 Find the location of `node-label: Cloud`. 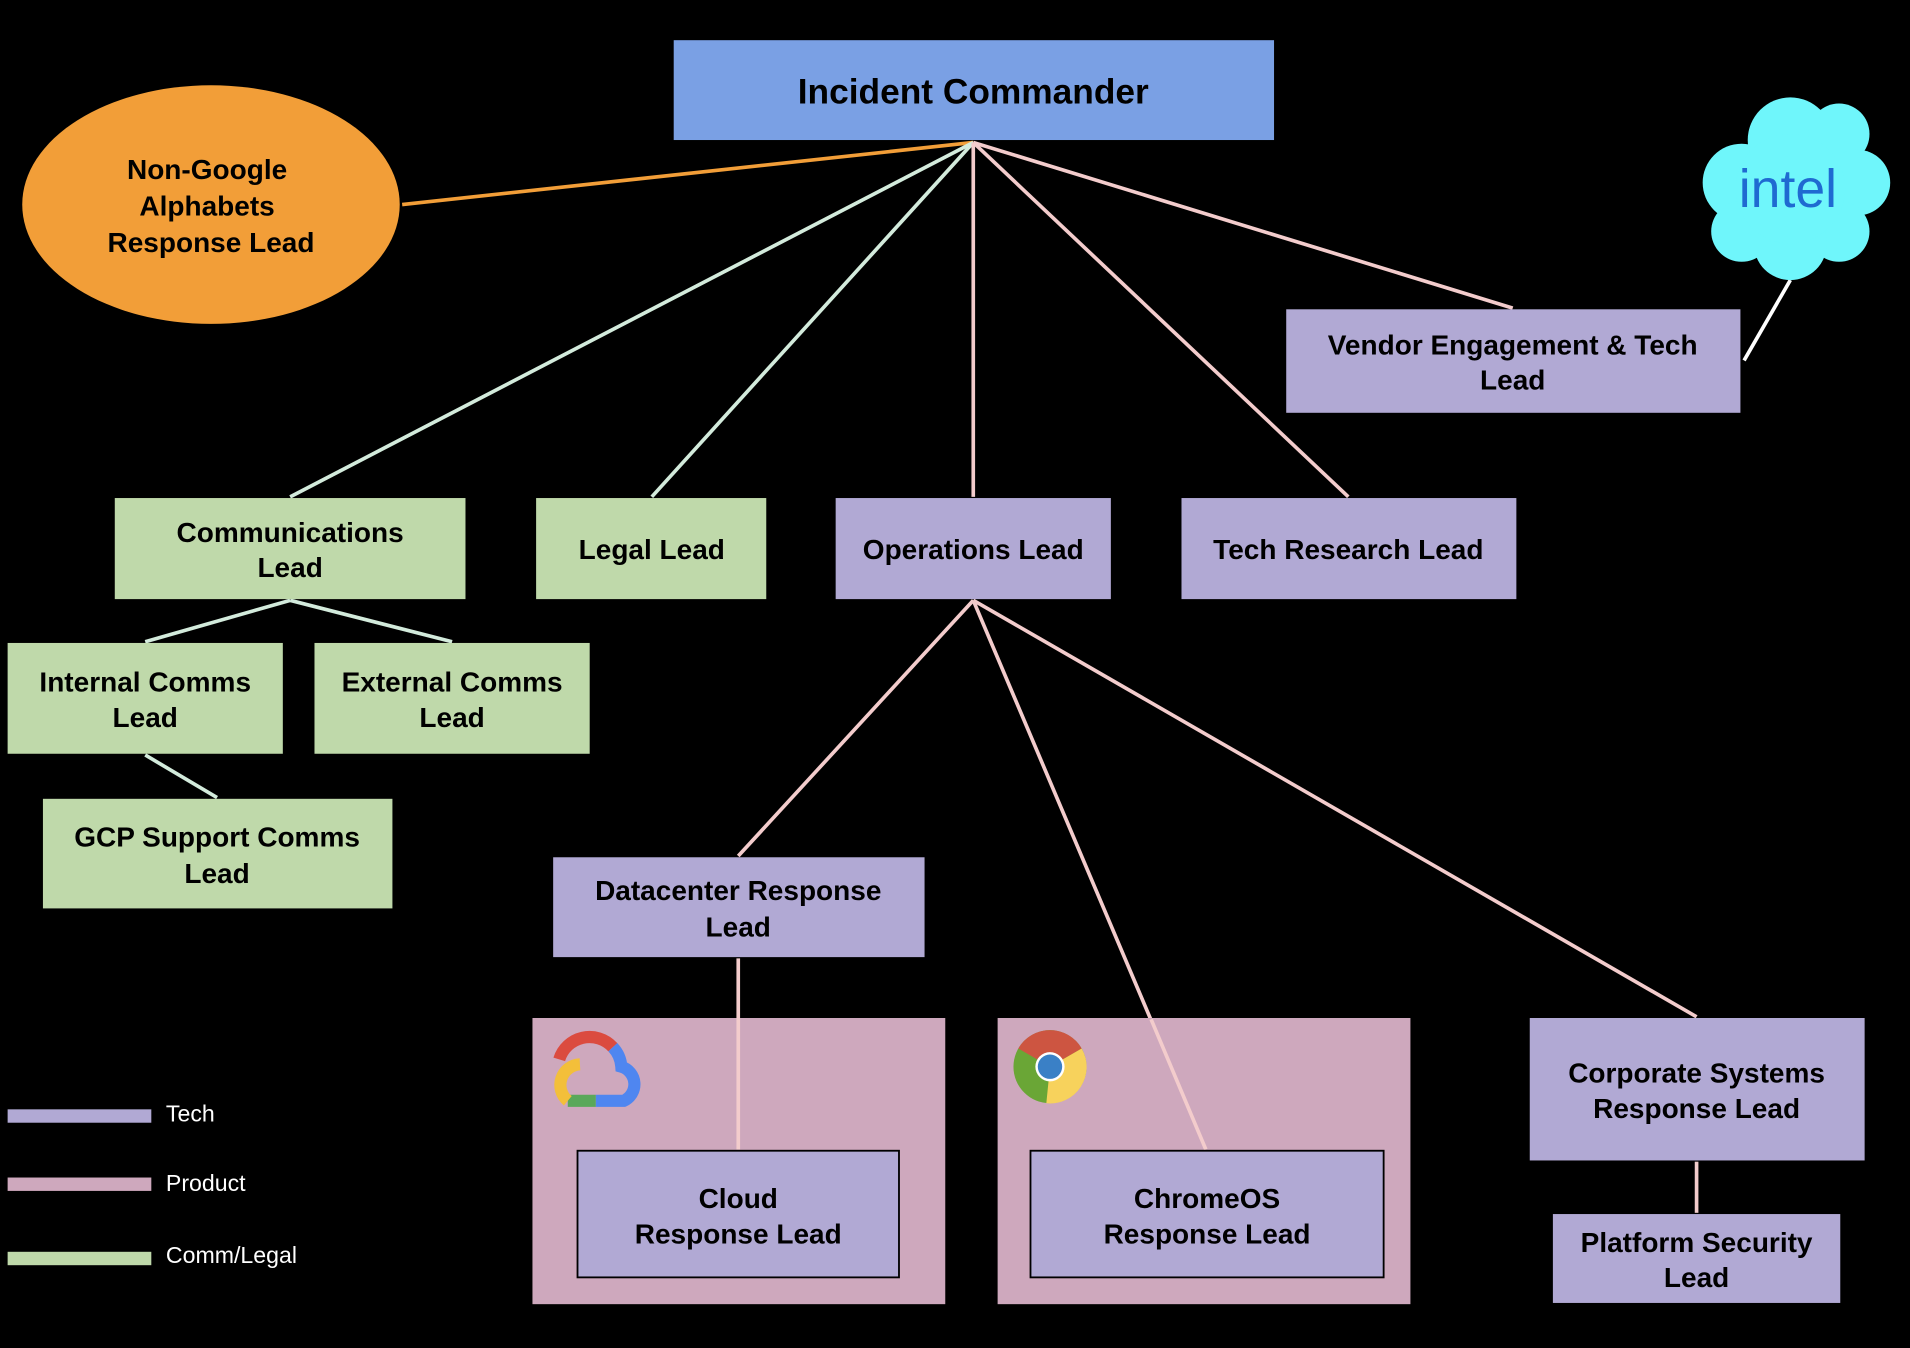

node-label: Cloud is located at coordinates (738, 1198).